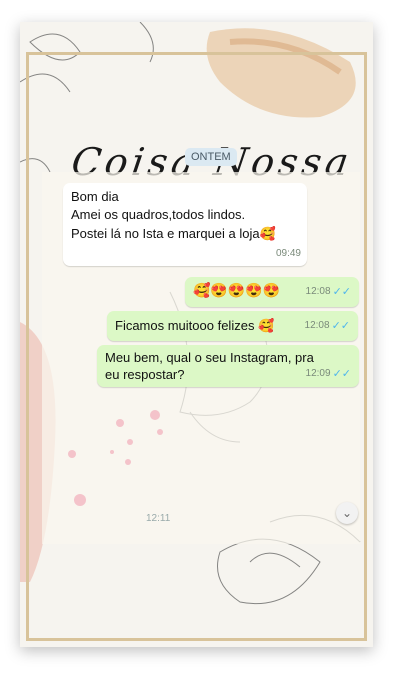 Image resolution: width=402 pixels, height=675 pixels. I want to click on scroll-down-button: ⌄, so click(347, 513).